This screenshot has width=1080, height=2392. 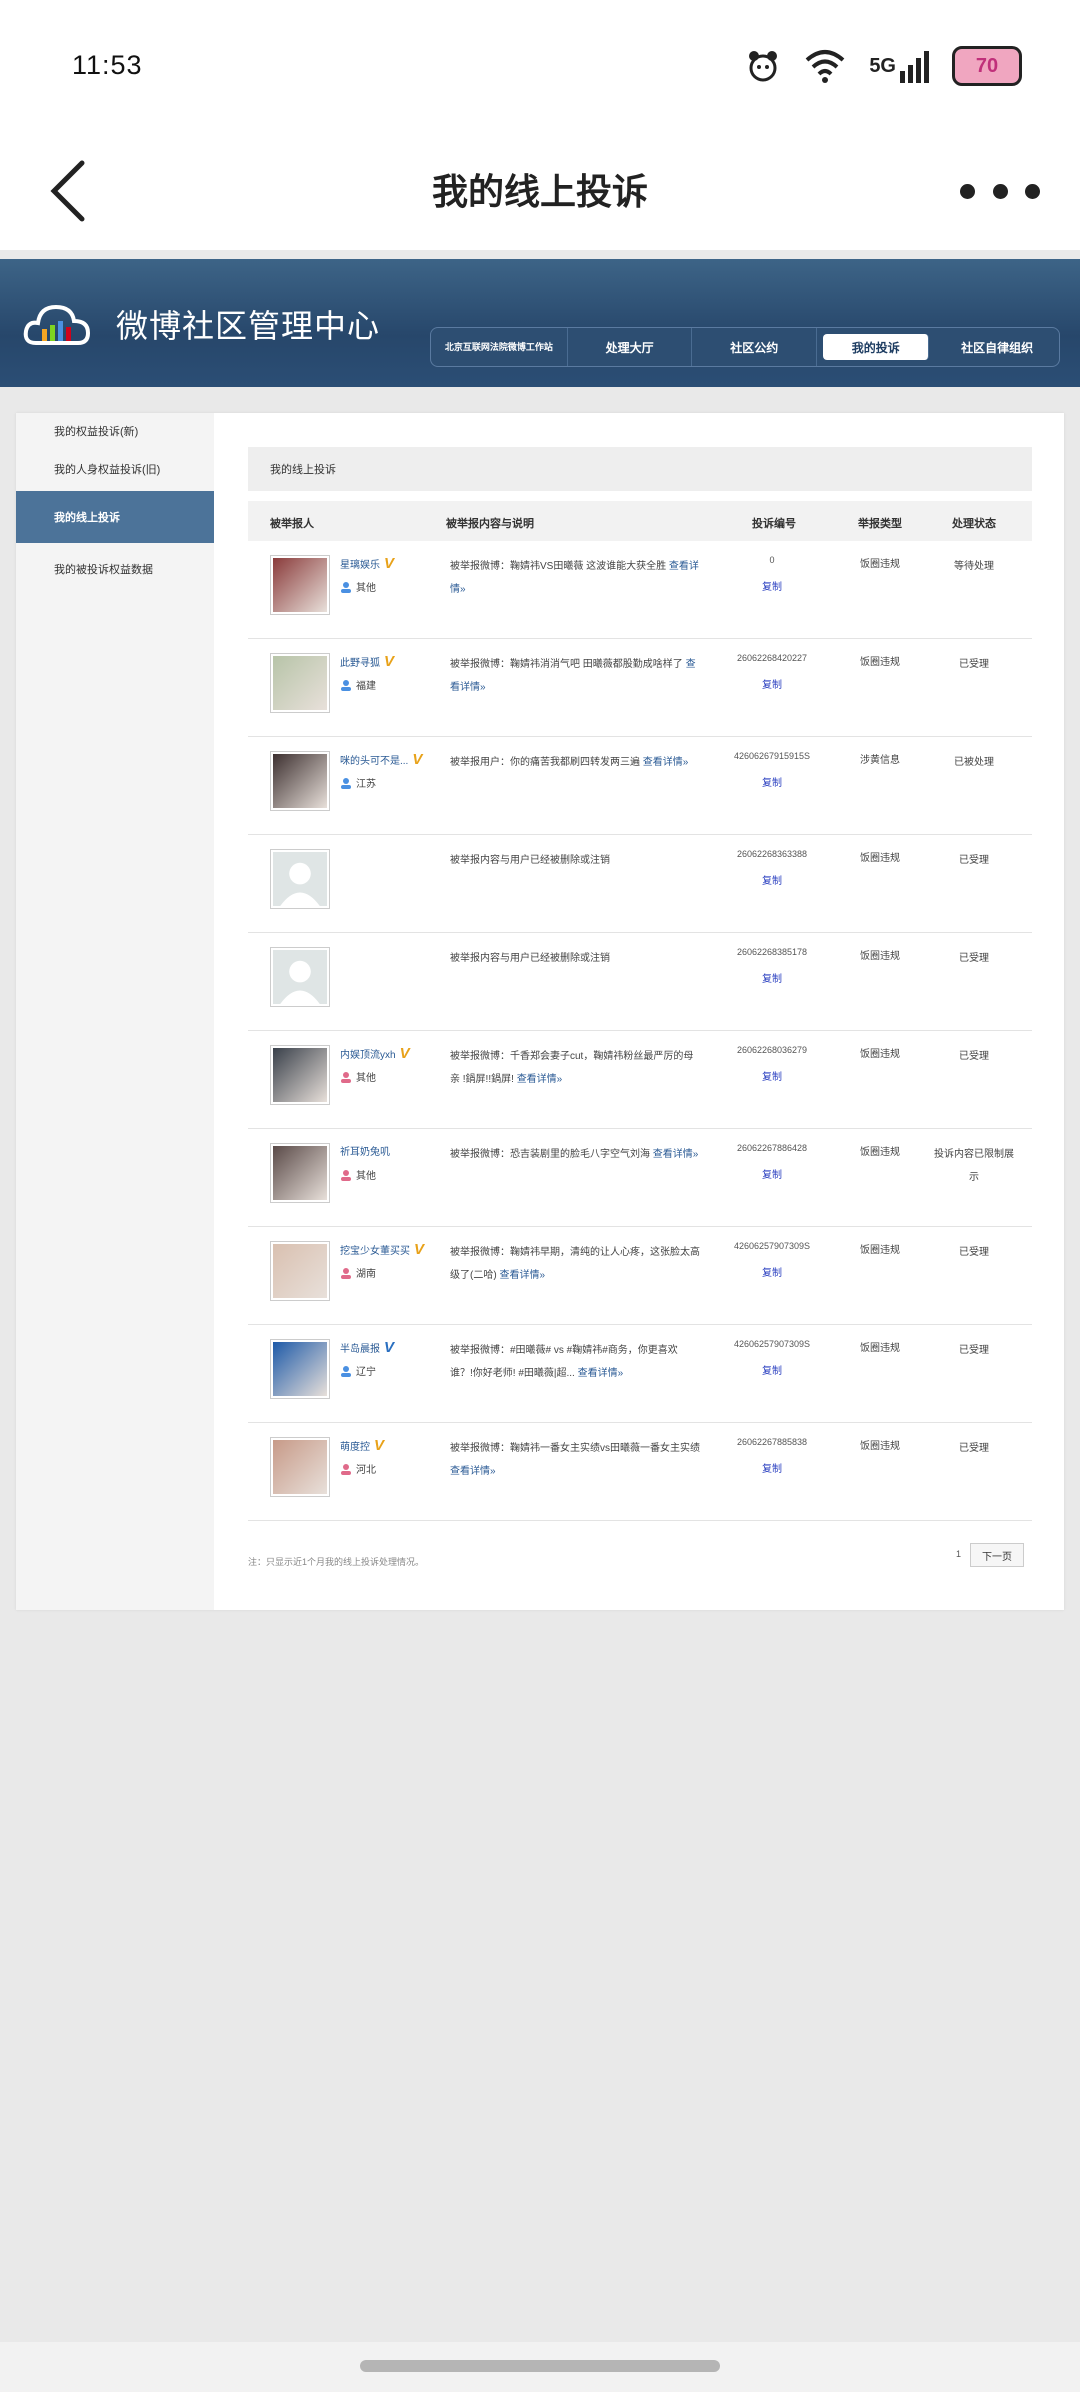 I want to click on user-location: 江苏, so click(x=358, y=782).